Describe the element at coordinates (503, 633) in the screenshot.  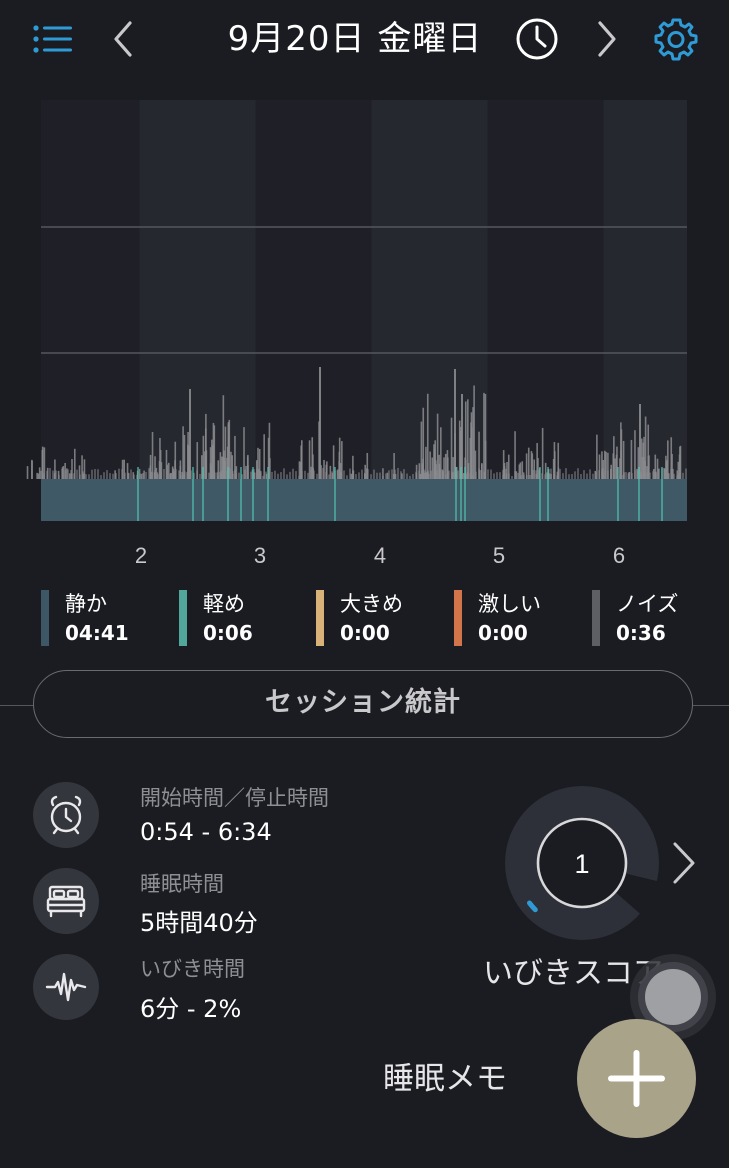
I see `legend-value-epic: 0:00` at that location.